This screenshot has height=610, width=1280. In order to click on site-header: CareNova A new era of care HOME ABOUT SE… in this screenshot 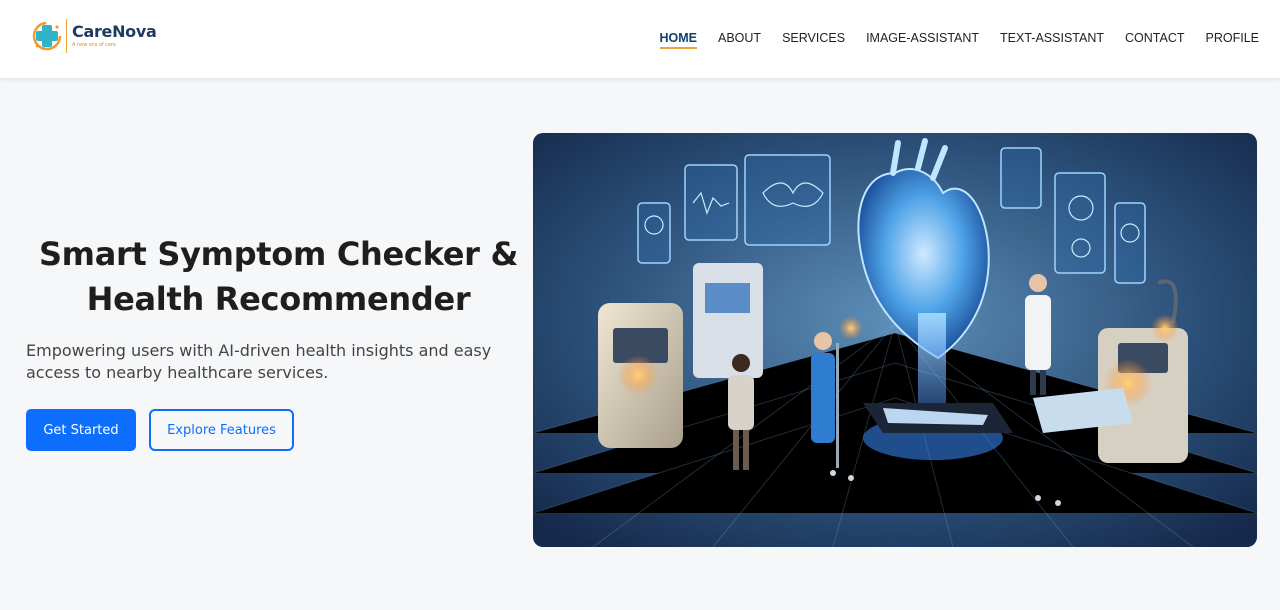, I will do `click(640, 39)`.